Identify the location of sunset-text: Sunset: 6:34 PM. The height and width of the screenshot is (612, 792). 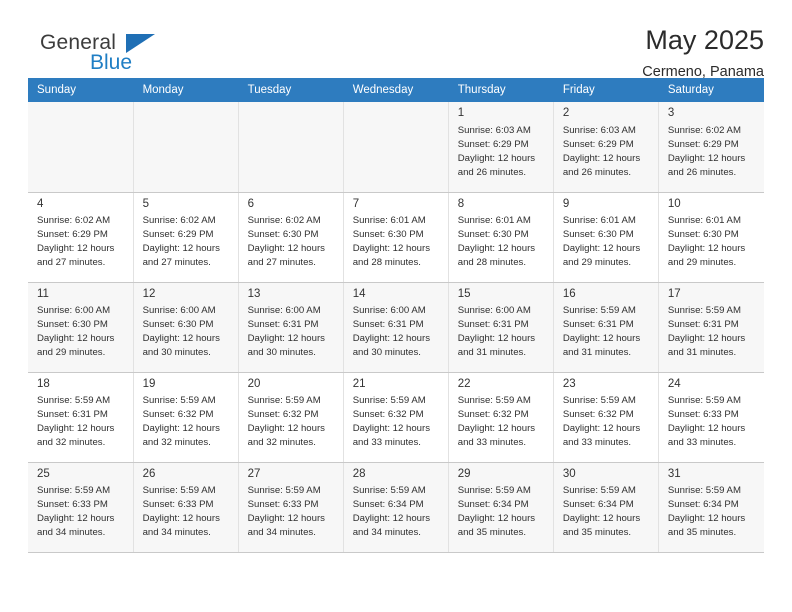
(703, 505).